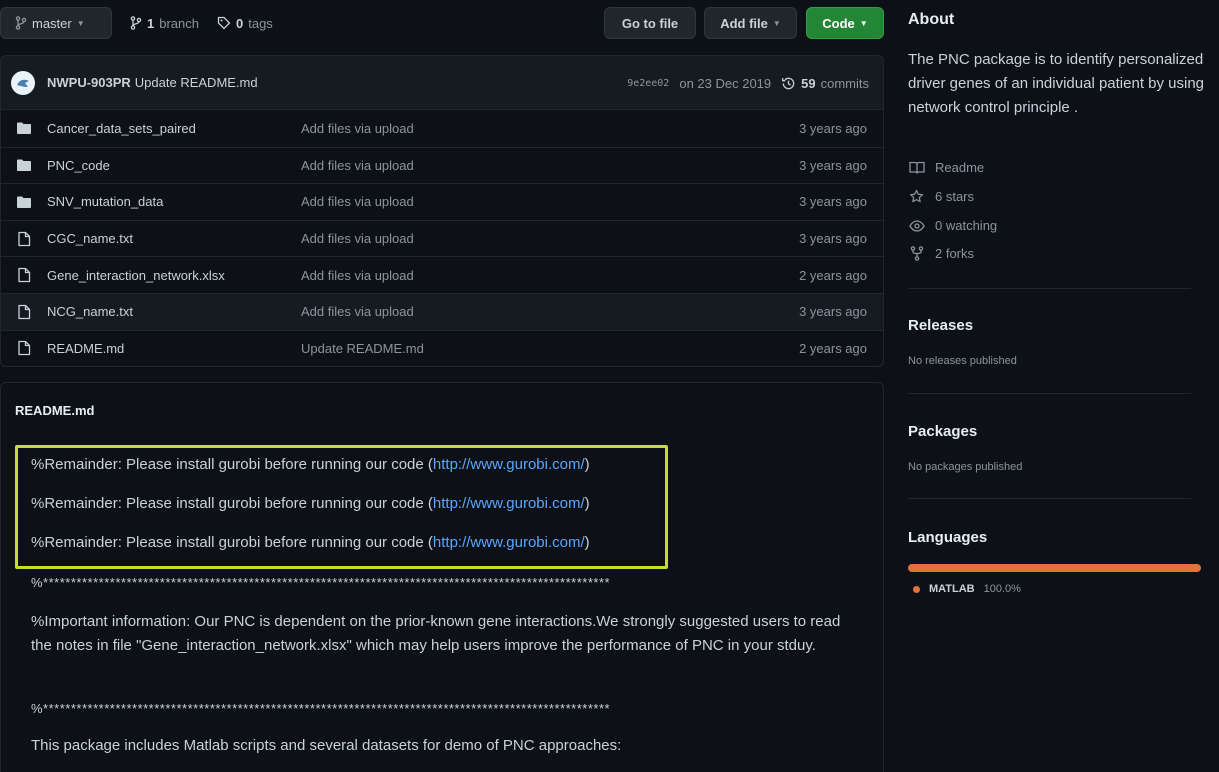 The width and height of the screenshot is (1219, 772). What do you see at coordinates (442, 347) in the screenshot?
I see `file-row: README.md Update README.md 2 years ago` at bounding box center [442, 347].